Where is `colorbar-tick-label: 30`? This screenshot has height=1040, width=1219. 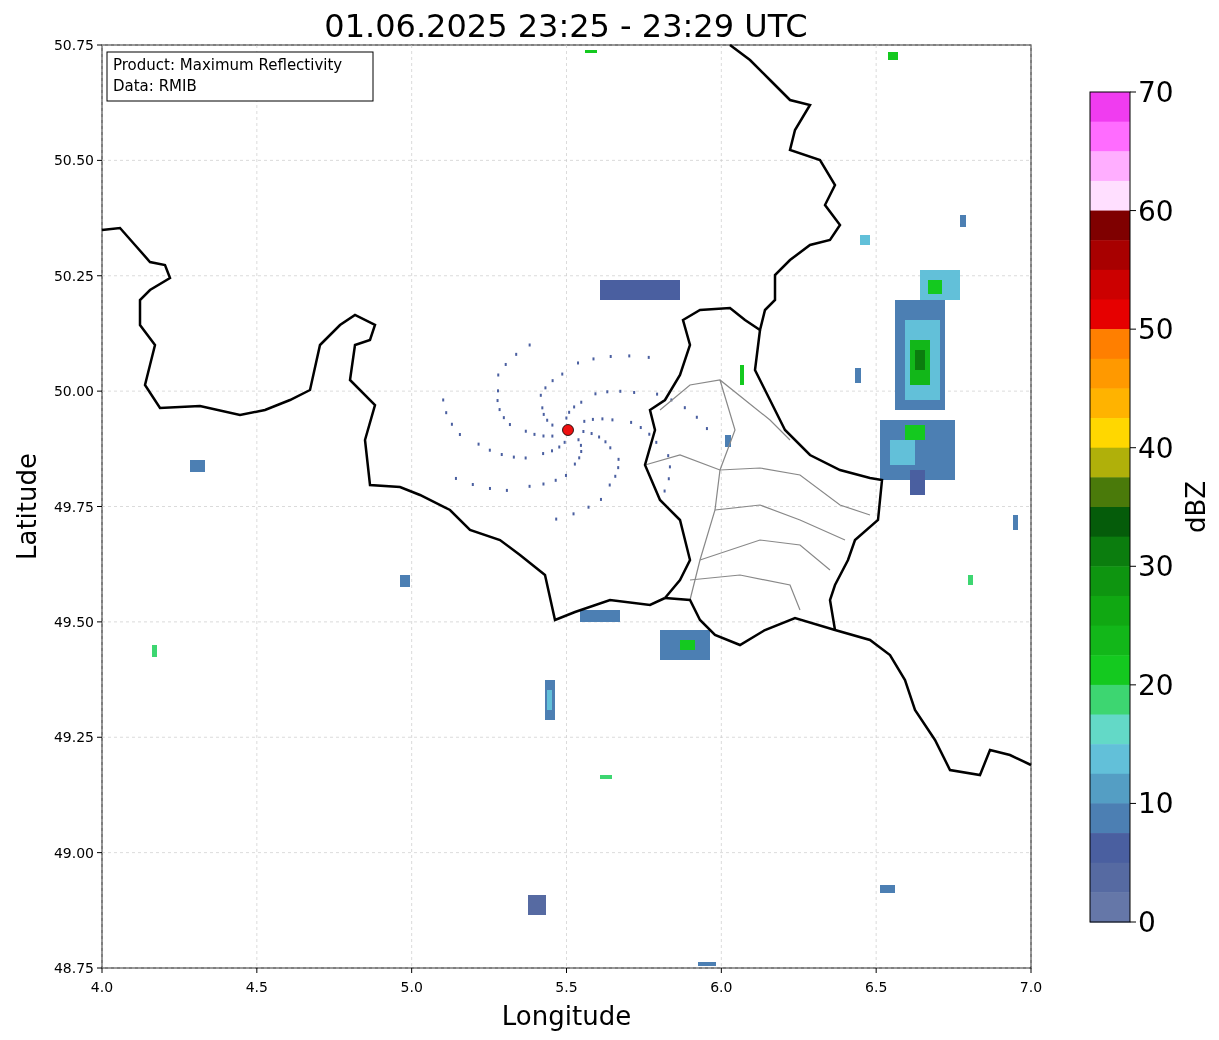 colorbar-tick-label: 30 is located at coordinates (1156, 567).